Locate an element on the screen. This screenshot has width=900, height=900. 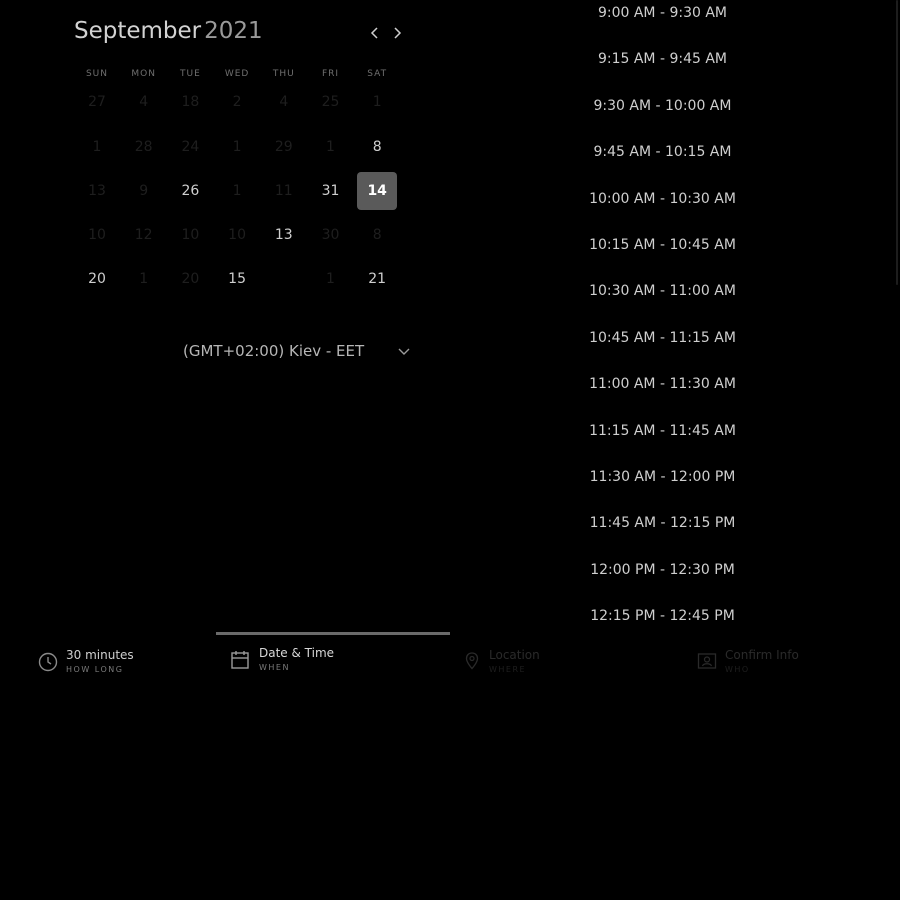
step-when: Date & Time WHEN is located at coordinates (338, 657).